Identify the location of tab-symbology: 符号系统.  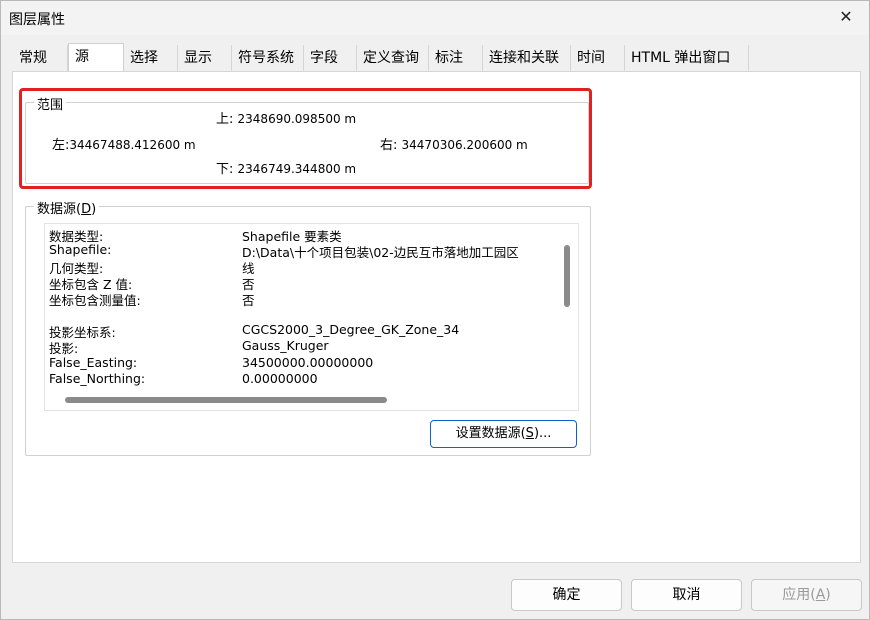
(268, 58).